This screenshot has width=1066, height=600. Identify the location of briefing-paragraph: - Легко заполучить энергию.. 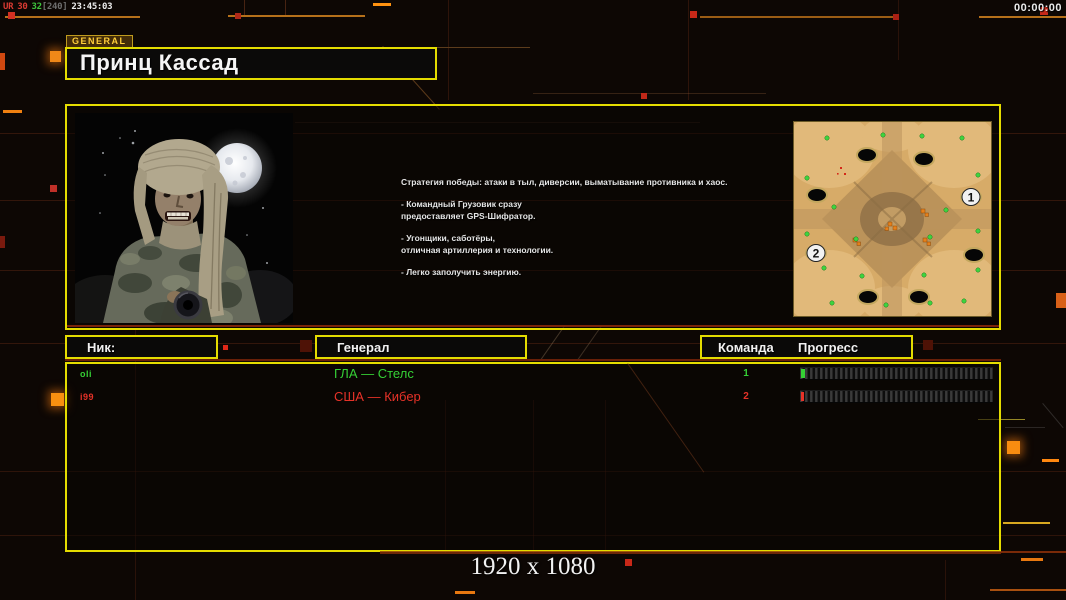
(461, 272).